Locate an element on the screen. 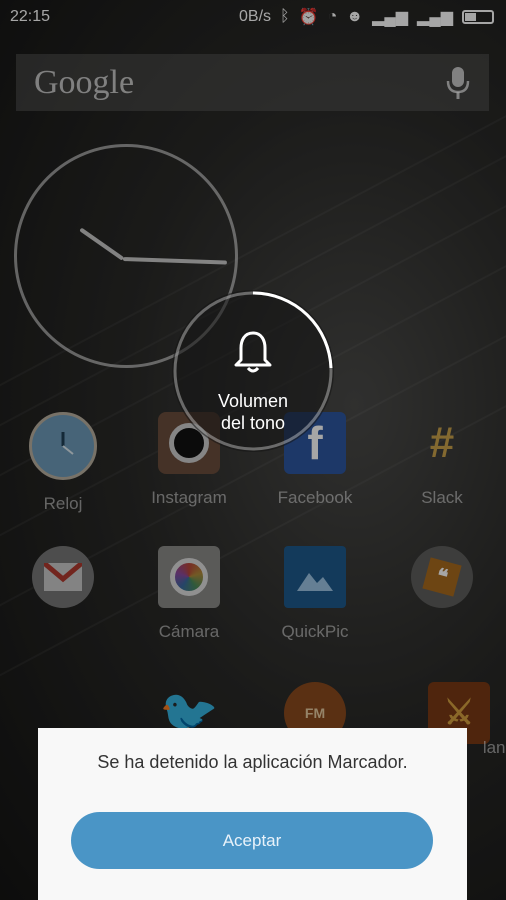 This screenshot has width=506, height=900. ringtone-volume-overlay: Volumen del tono is located at coordinates (253, 371).